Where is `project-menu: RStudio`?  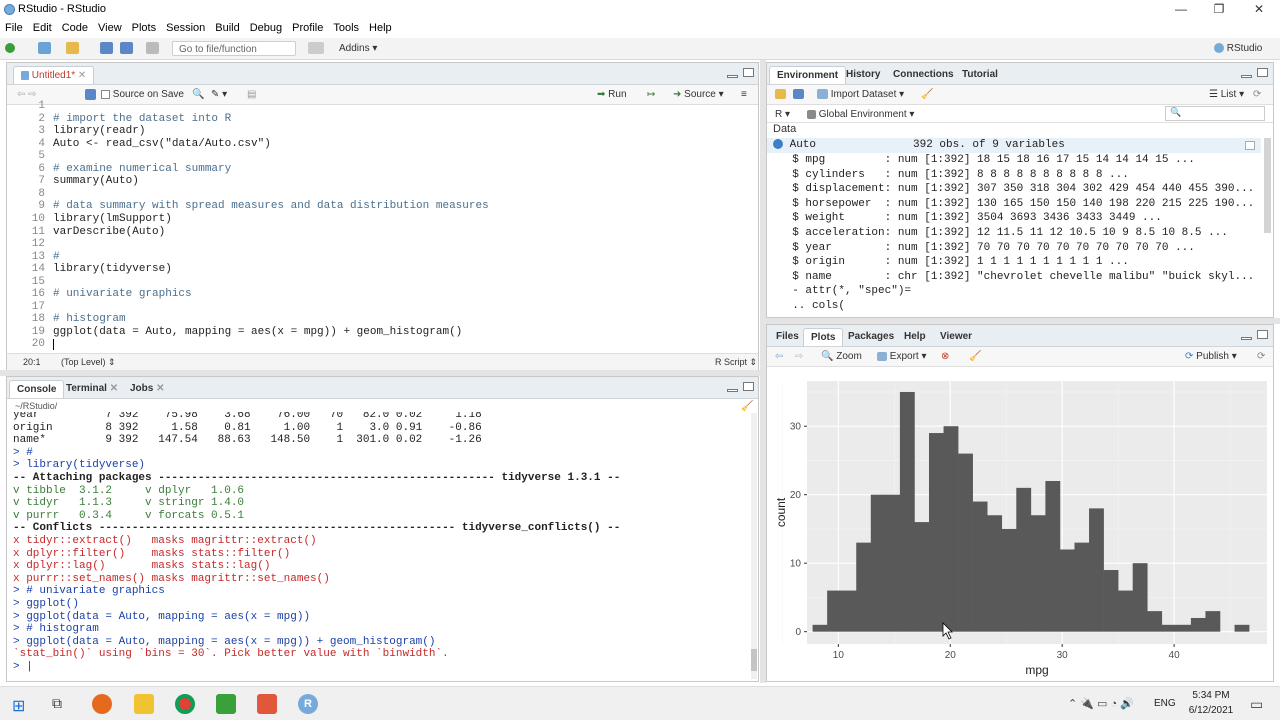 project-menu: RStudio is located at coordinates (1238, 48).